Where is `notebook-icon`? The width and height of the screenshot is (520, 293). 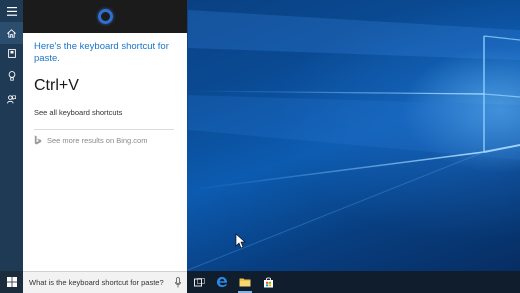 notebook-icon is located at coordinates (11, 53).